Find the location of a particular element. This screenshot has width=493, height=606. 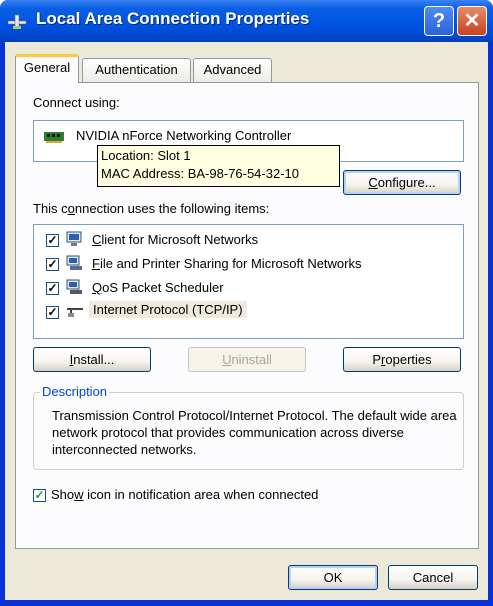

uninstall-button: Uninstall is located at coordinates (247, 359).